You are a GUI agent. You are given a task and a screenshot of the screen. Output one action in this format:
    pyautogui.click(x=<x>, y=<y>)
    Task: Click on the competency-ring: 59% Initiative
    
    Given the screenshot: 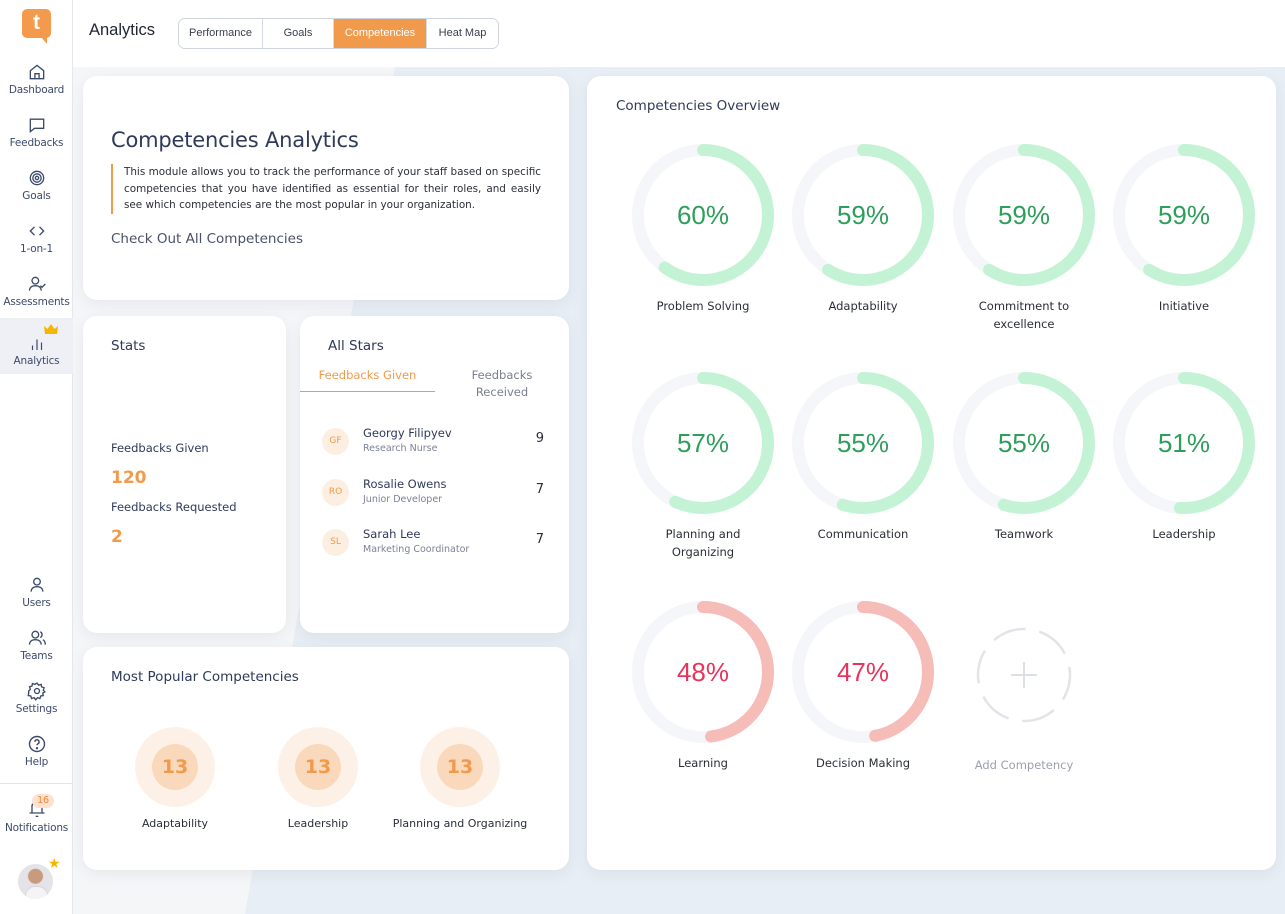 What is the action you would take?
    pyautogui.click(x=1184, y=227)
    